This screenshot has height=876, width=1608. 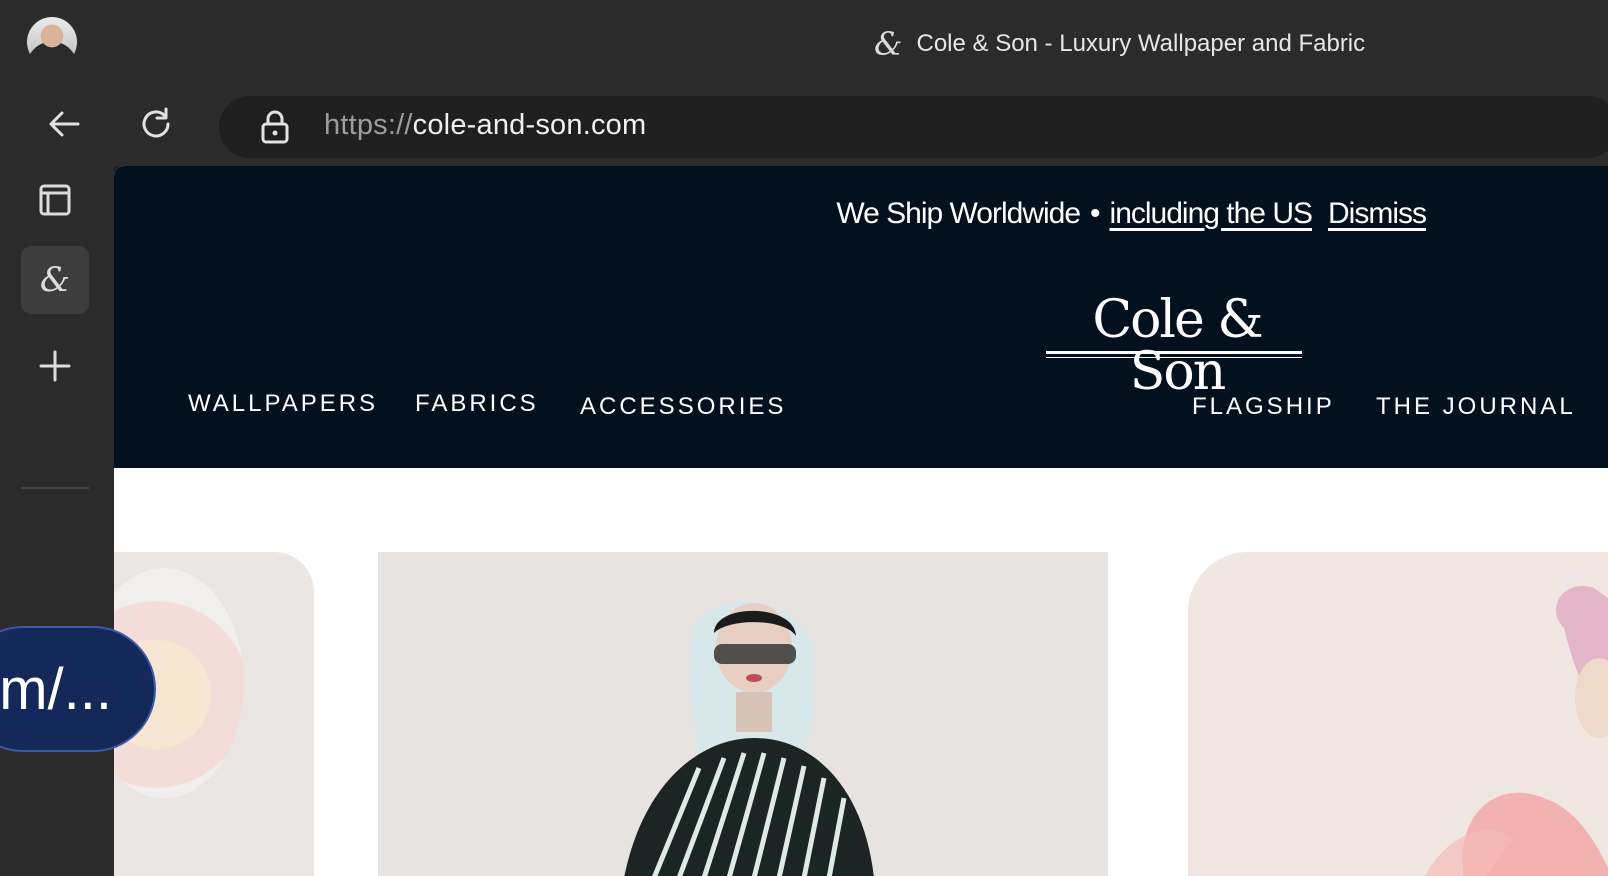 I want to click on shipping-text: We Ship Worldwide, so click(x=958, y=213).